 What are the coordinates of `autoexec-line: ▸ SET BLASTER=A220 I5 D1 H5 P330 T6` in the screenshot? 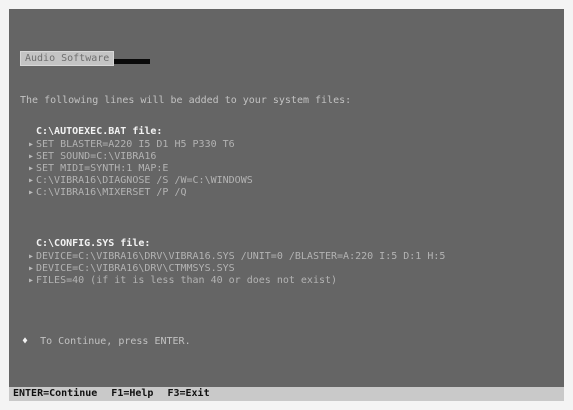 It's located at (131, 144).